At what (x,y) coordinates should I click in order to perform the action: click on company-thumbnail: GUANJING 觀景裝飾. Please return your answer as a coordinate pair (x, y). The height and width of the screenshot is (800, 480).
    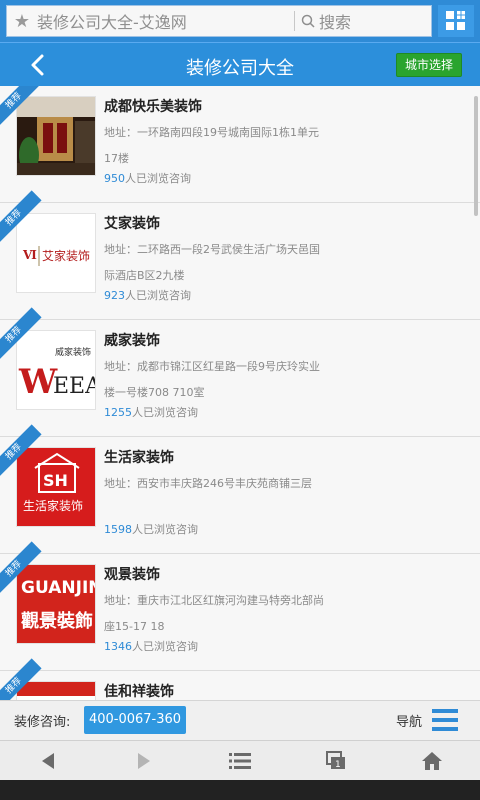
    Looking at the image, I should click on (56, 604).